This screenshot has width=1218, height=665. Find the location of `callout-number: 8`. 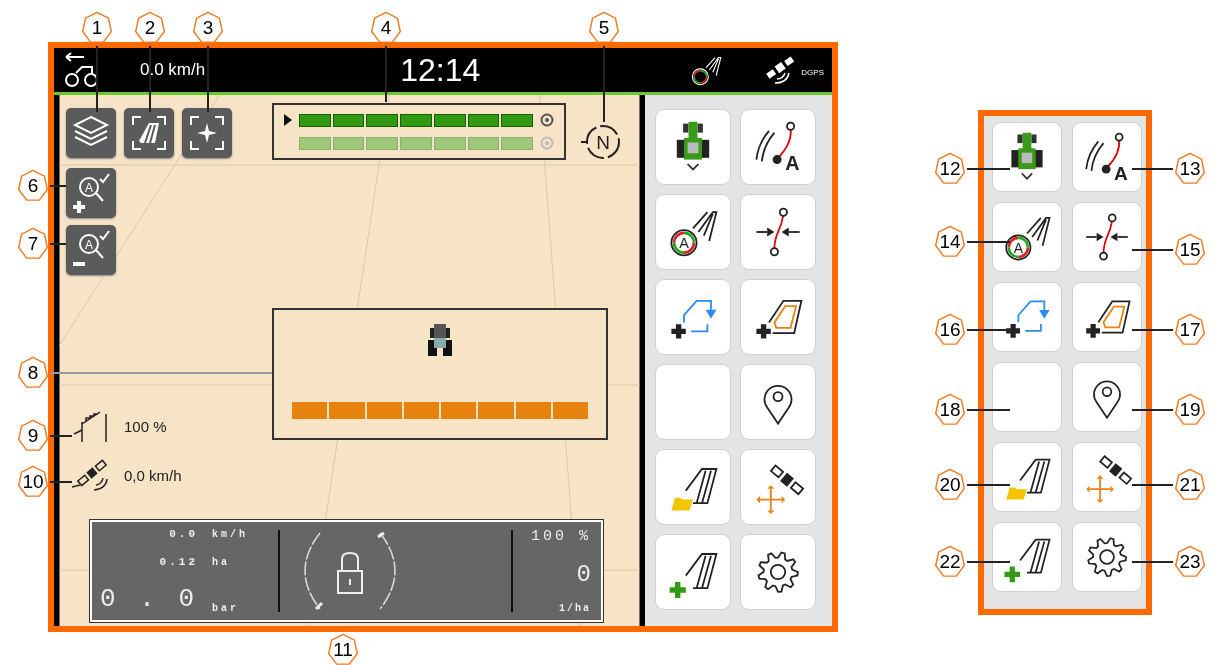

callout-number: 8 is located at coordinates (33, 373).